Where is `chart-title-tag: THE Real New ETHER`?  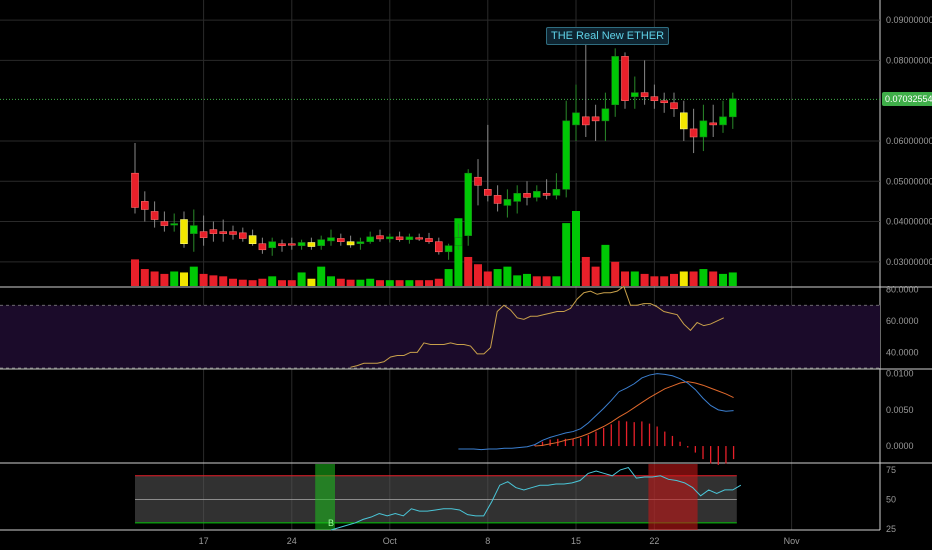
chart-title-tag: THE Real New ETHER is located at coordinates (608, 36).